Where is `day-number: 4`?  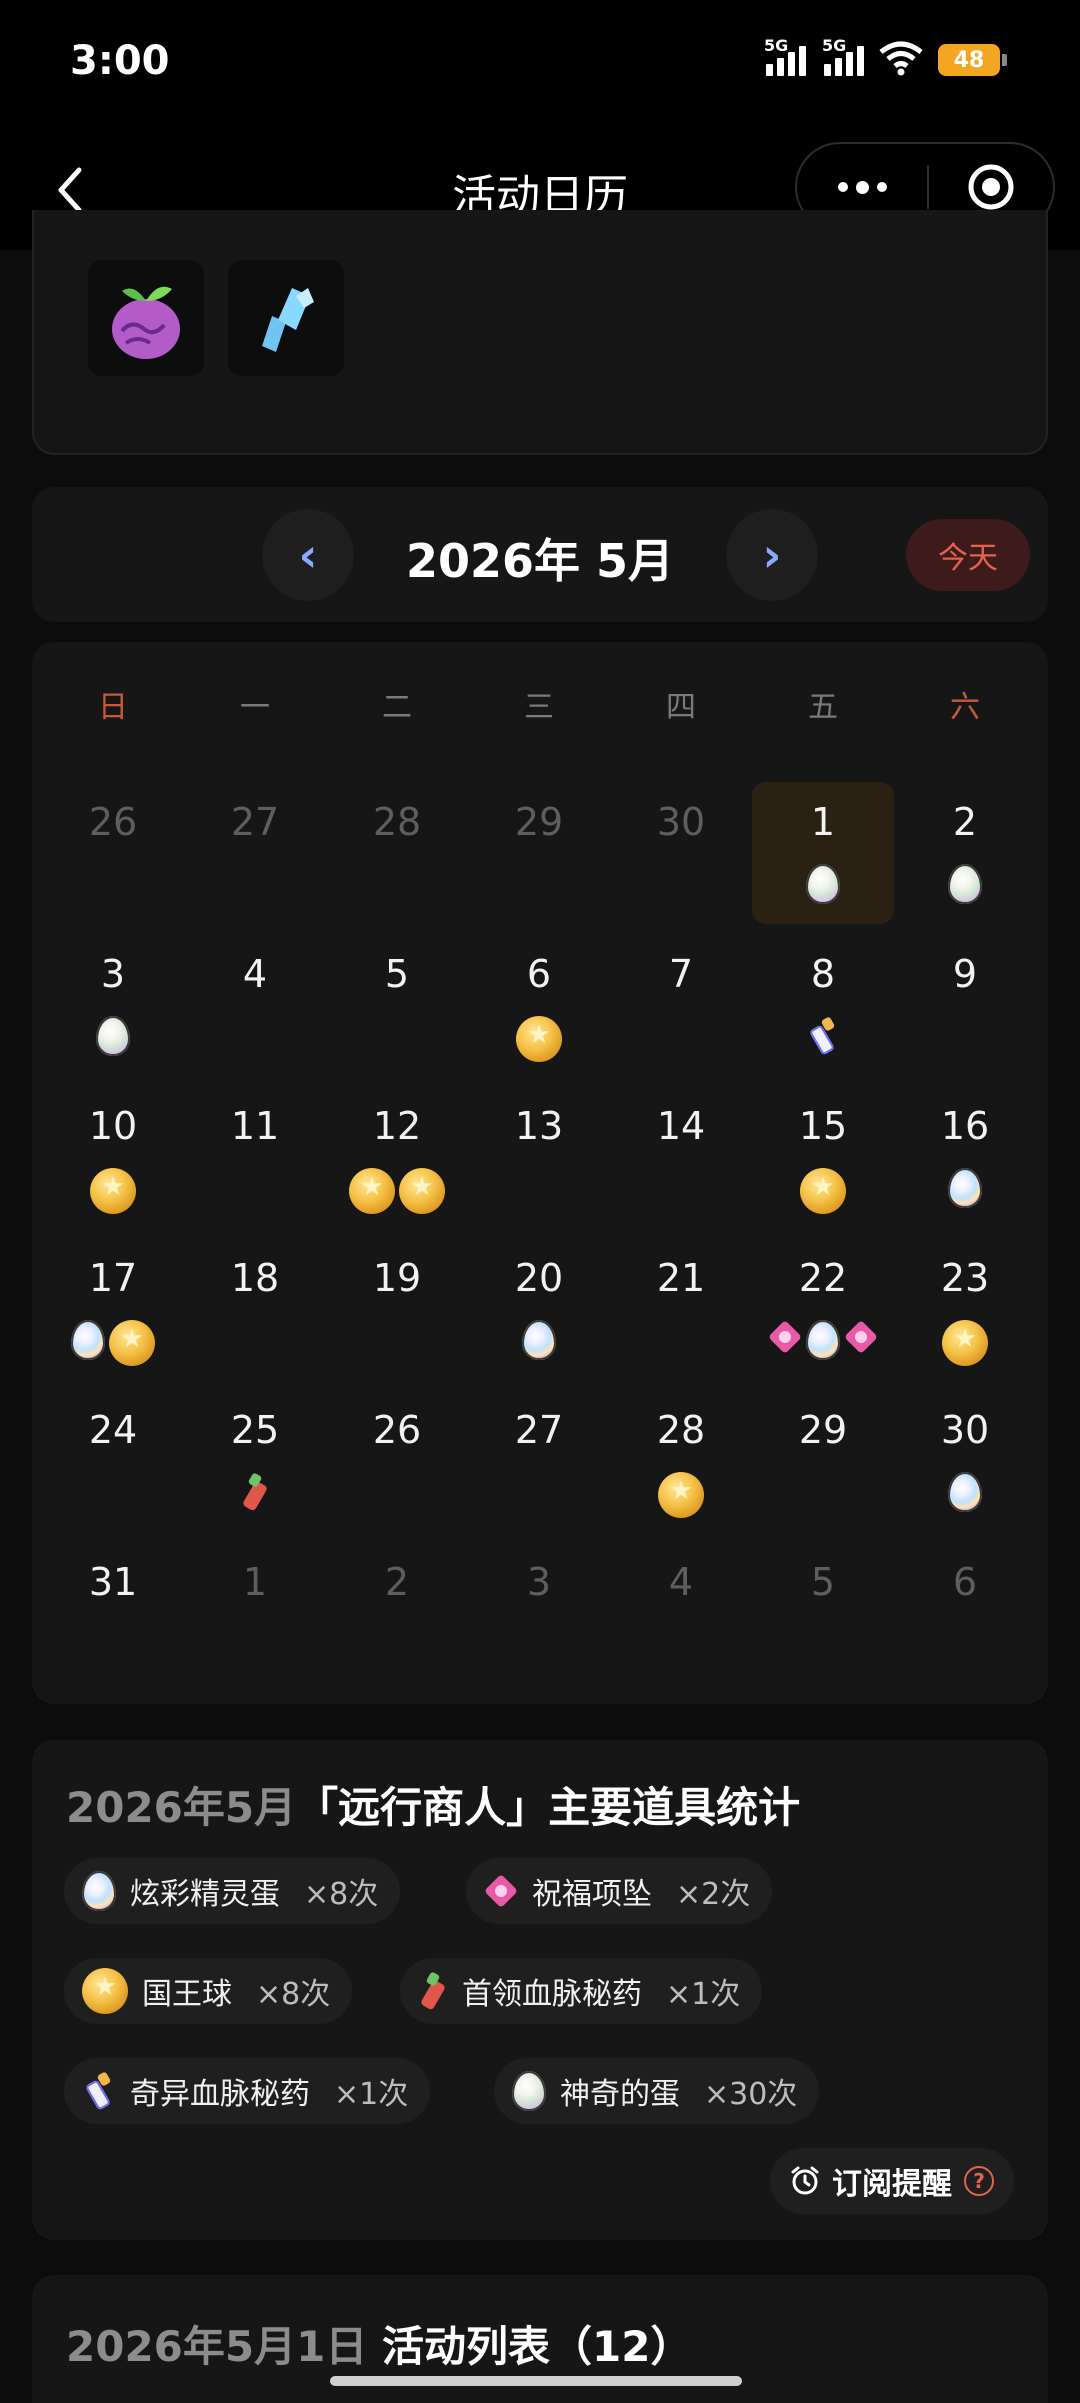 day-number: 4 is located at coordinates (255, 974).